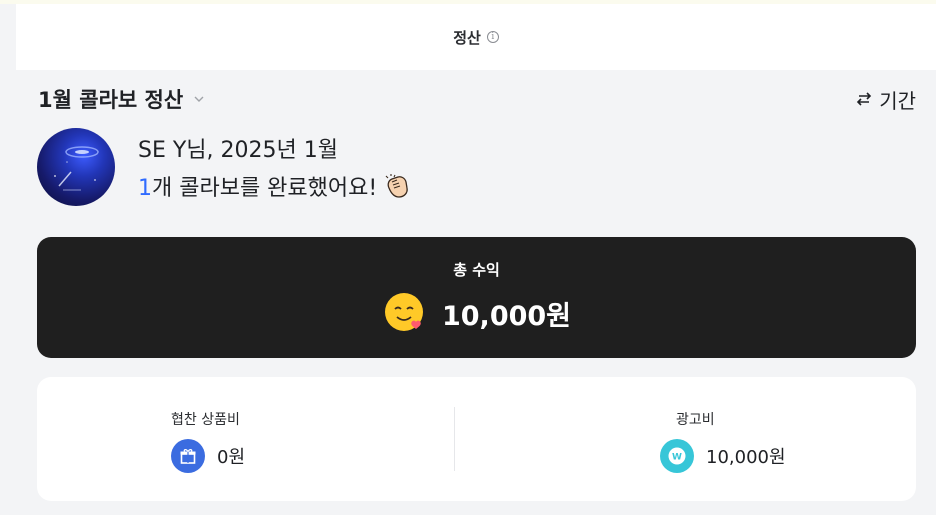 This screenshot has height=515, width=936. I want to click on detail-value: 0원, so click(231, 457).